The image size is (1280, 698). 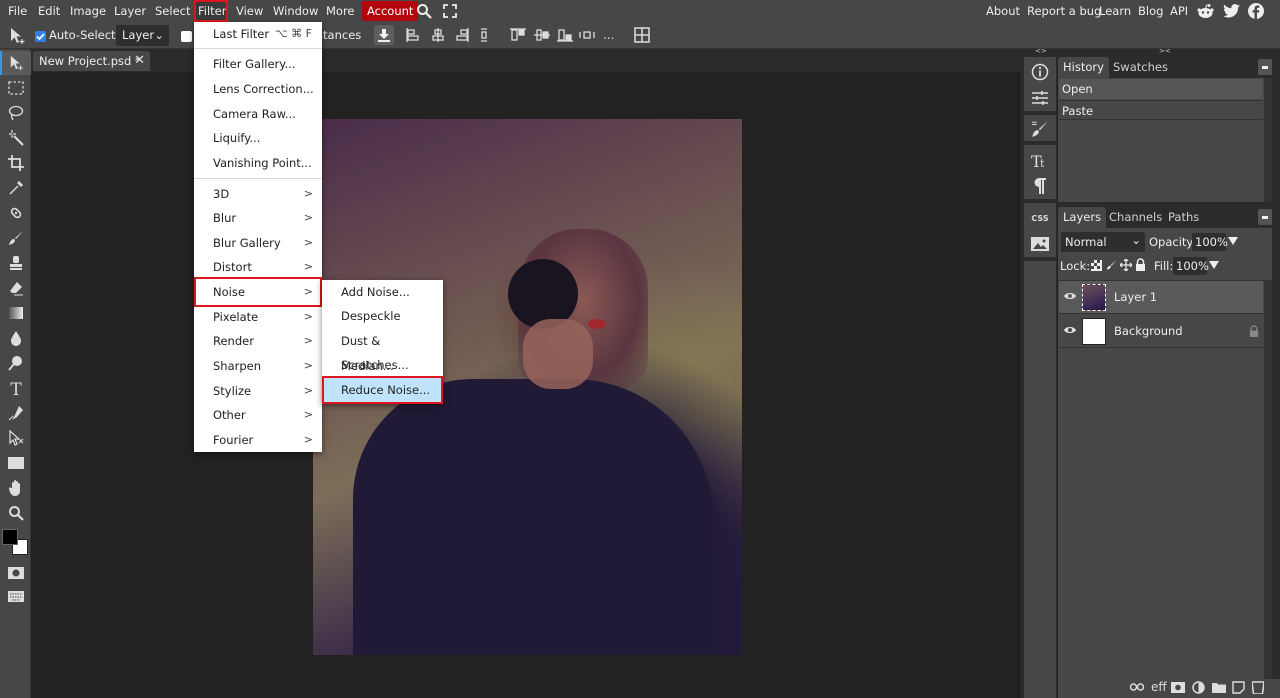 What do you see at coordinates (1040, 72) in the screenshot?
I see `info-icon` at bounding box center [1040, 72].